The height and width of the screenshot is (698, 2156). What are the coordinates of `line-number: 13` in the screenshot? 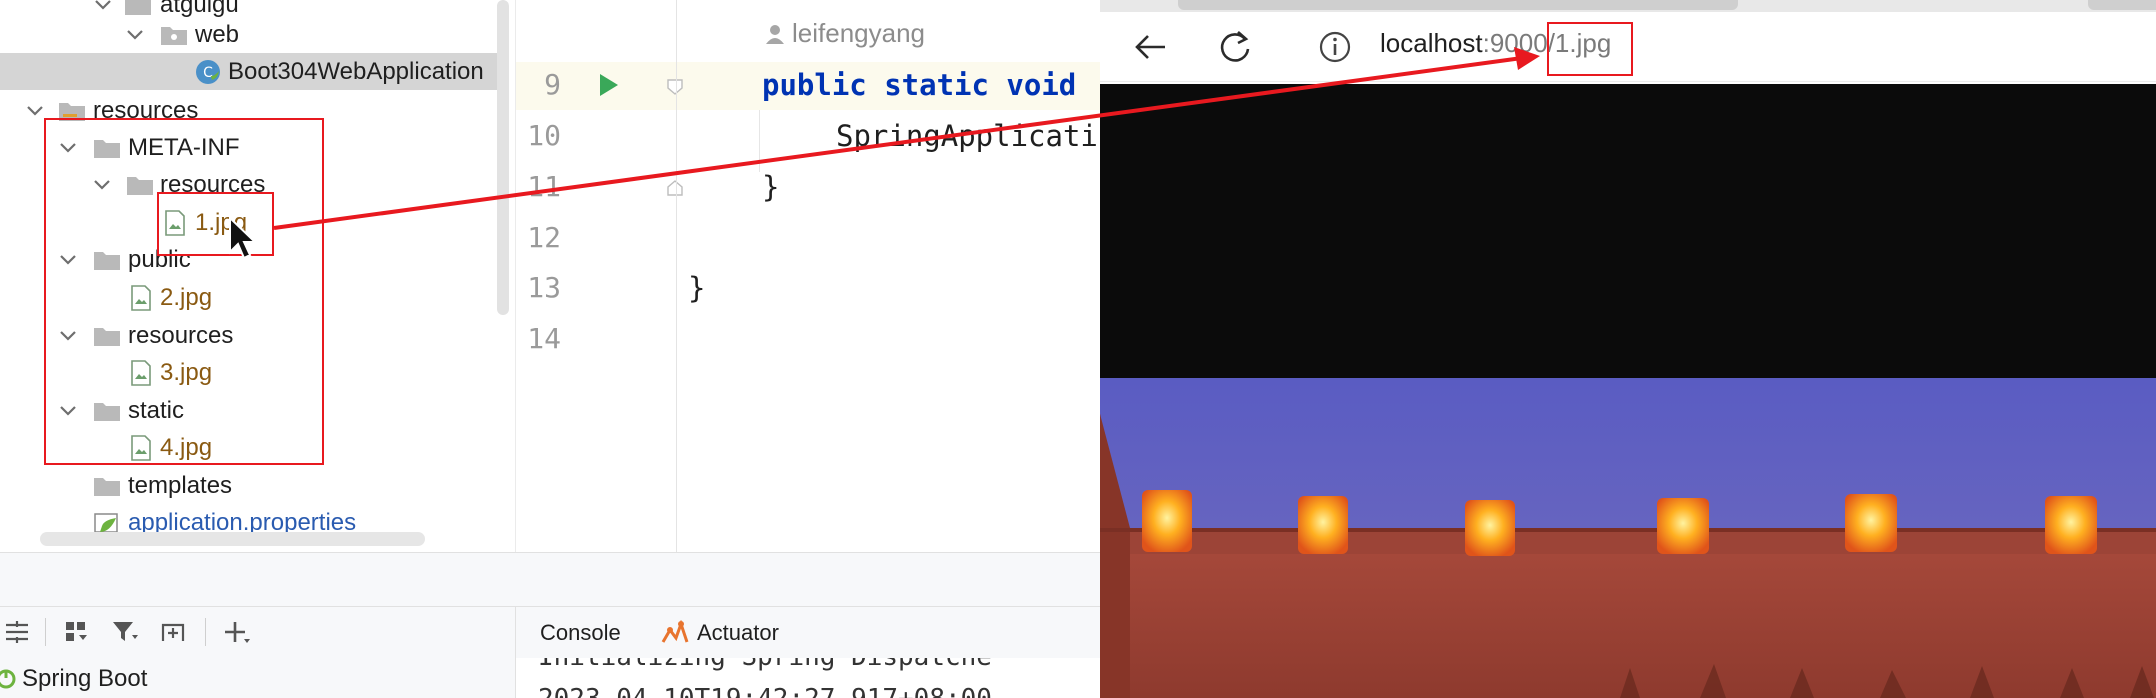 It's located at (544, 287).